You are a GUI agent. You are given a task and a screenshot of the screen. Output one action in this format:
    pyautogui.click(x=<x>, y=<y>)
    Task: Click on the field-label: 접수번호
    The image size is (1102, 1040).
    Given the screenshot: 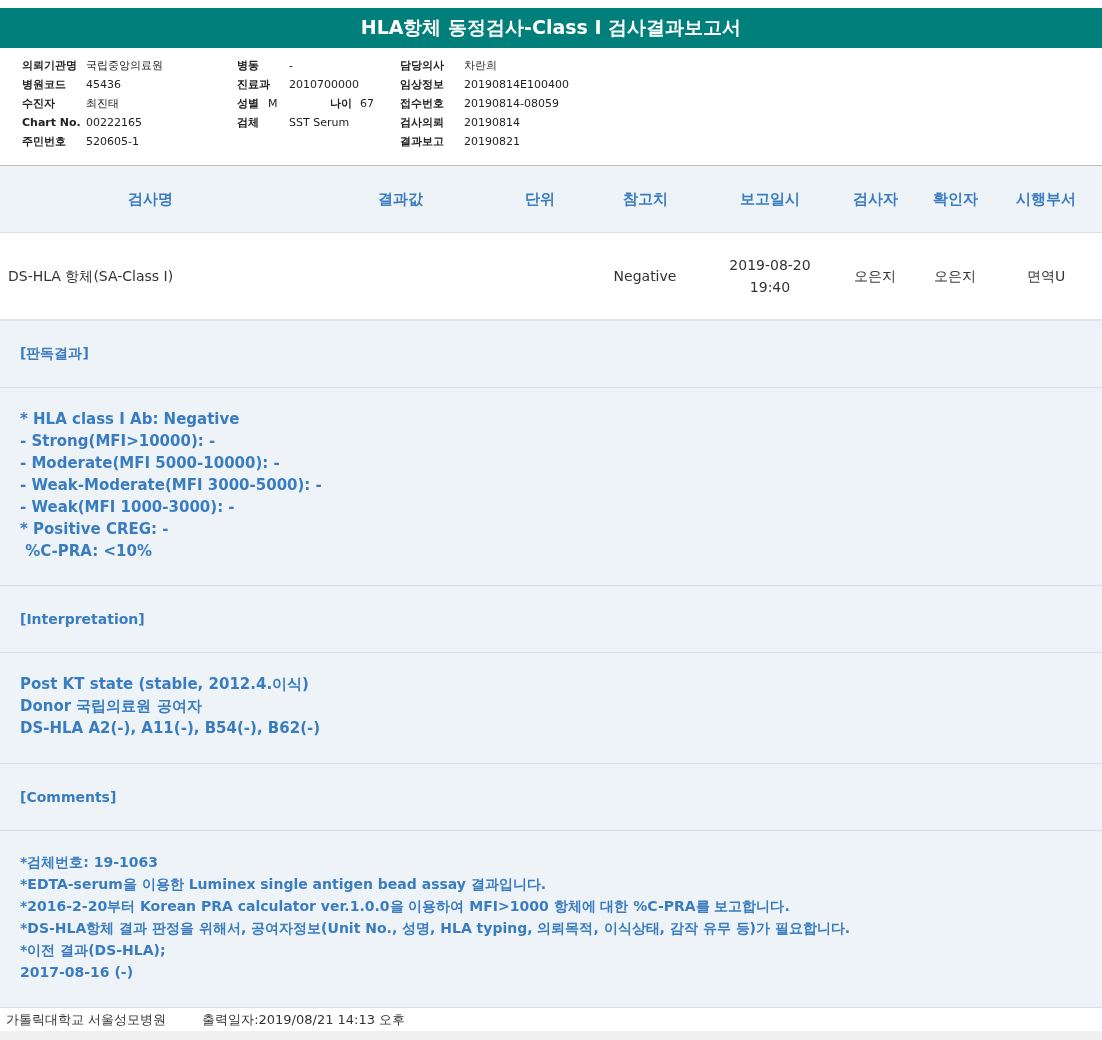 What is the action you would take?
    pyautogui.click(x=422, y=103)
    